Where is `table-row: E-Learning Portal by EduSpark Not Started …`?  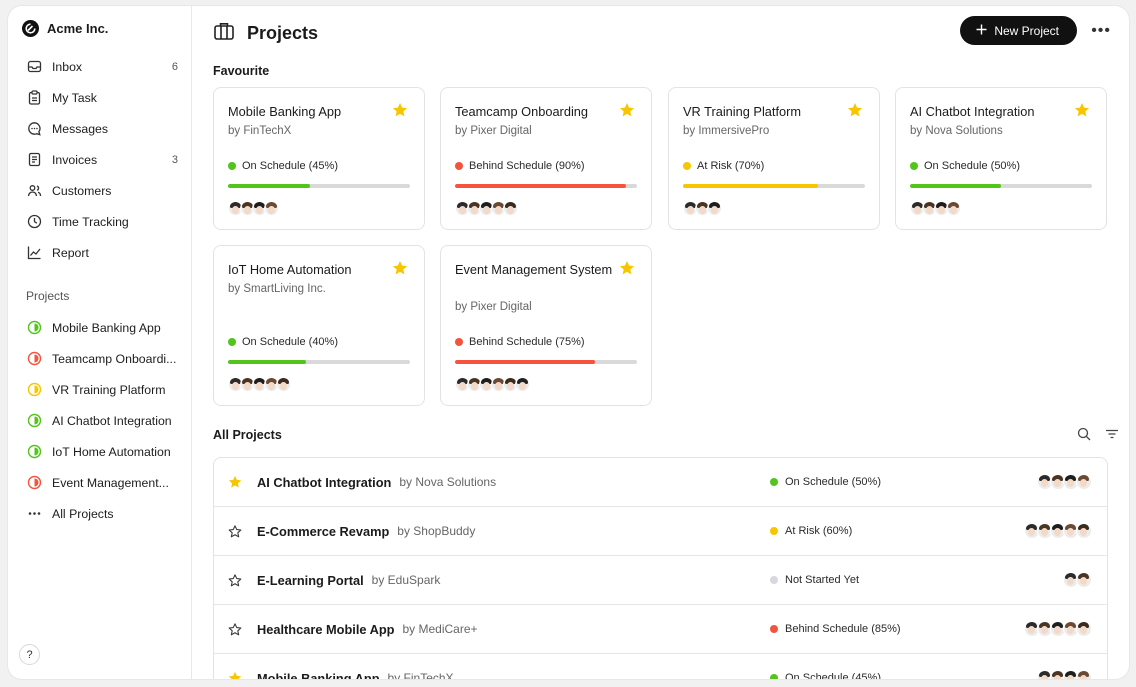
table-row: E-Learning Portal by EduSpark Not Started … is located at coordinates (660, 580).